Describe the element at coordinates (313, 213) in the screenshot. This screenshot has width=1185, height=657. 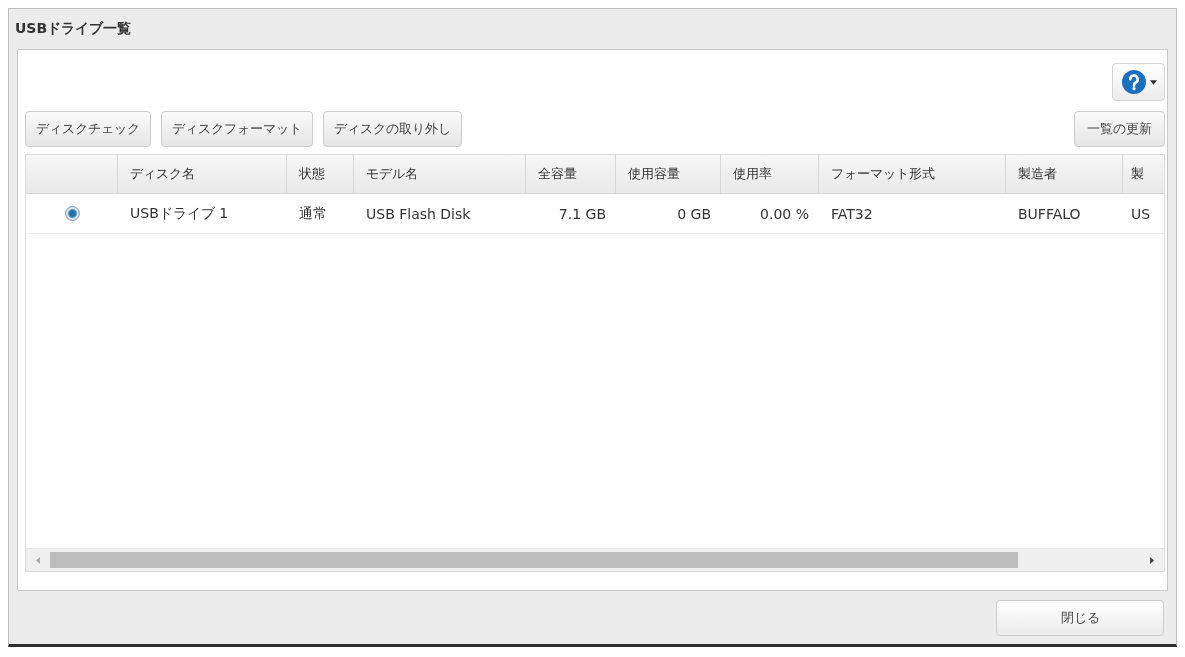
I see `table-cell-text: 通常` at that location.